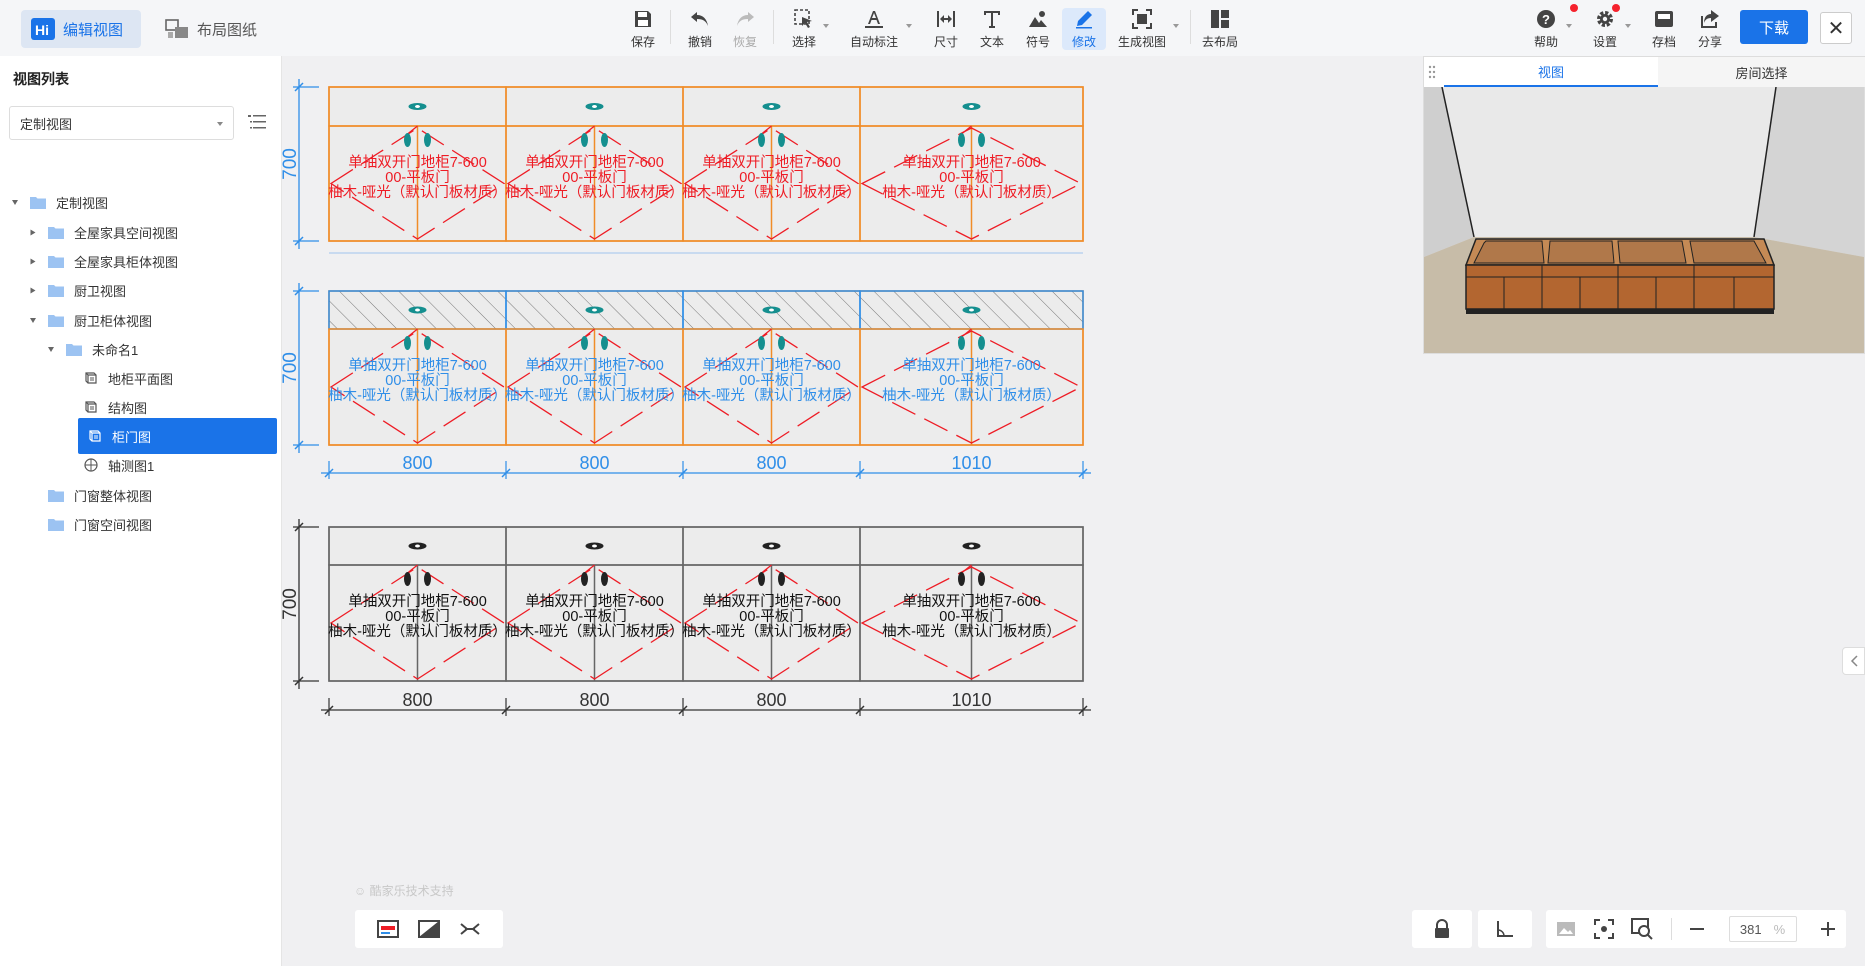 The image size is (1865, 966). I want to click on zoom-out-icon, so click(1697, 929).